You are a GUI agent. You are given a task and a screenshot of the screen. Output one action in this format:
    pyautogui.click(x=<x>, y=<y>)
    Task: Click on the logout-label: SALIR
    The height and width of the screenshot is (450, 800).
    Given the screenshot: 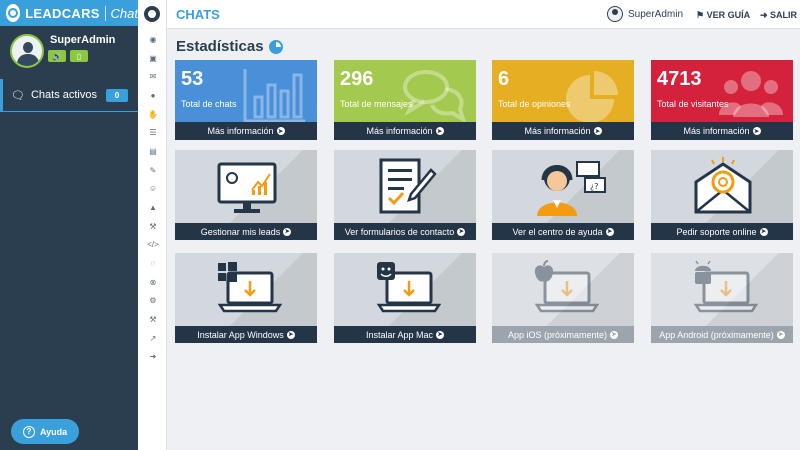 What is the action you would take?
    pyautogui.click(x=784, y=15)
    